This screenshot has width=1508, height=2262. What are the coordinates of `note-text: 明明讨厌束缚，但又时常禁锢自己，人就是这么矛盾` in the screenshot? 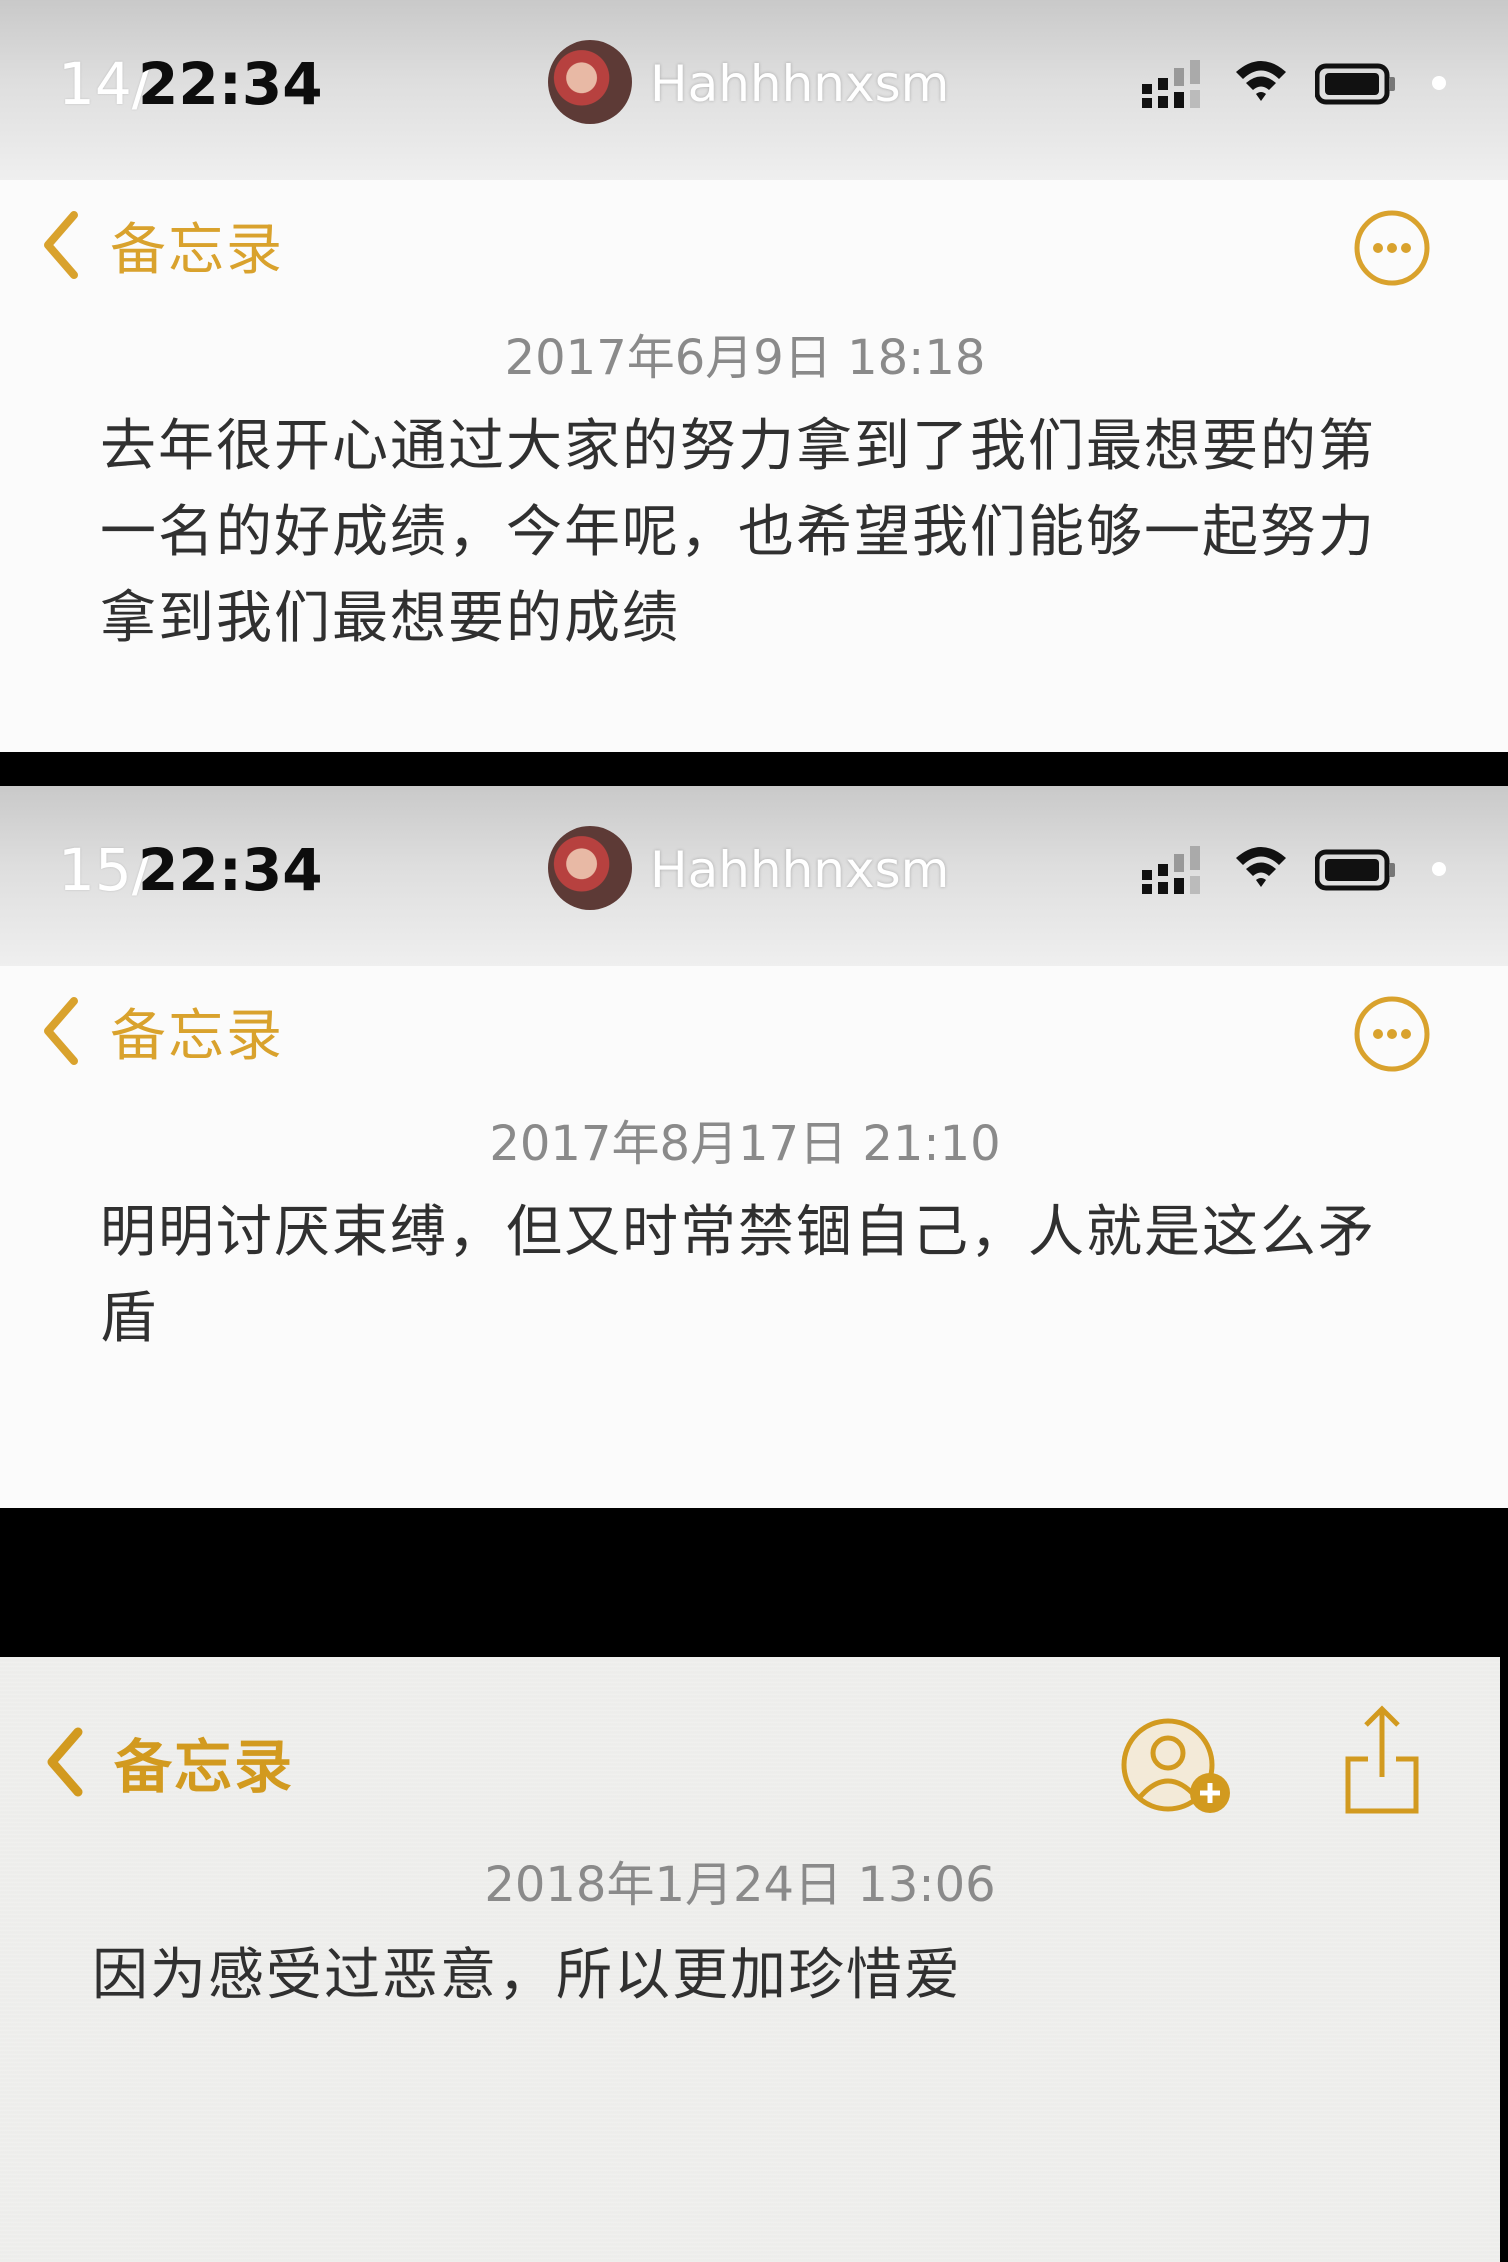 It's located at (750, 1276).